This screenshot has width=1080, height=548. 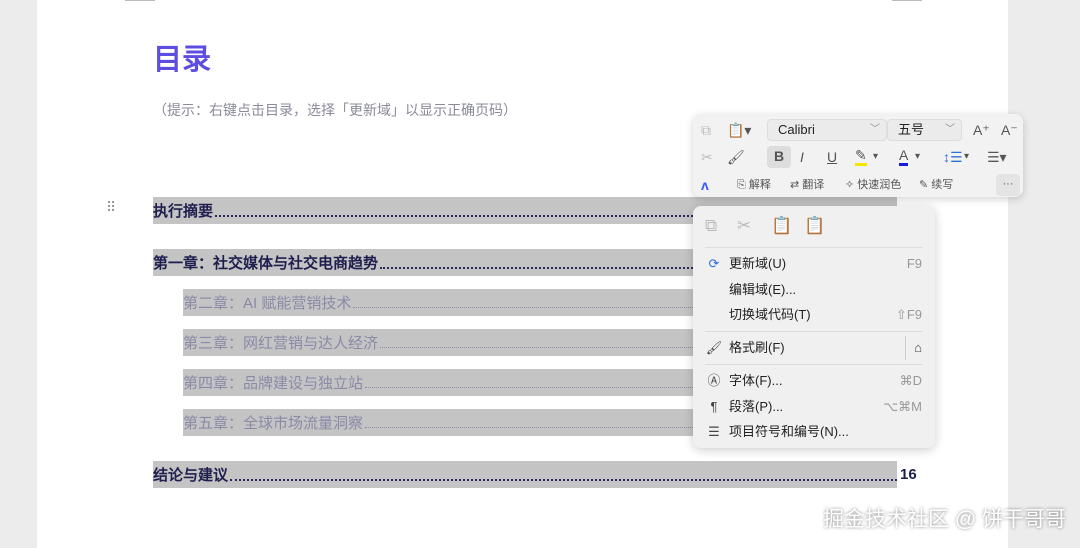 What do you see at coordinates (714, 431) in the screenshot?
I see `list-icon: ☰` at bounding box center [714, 431].